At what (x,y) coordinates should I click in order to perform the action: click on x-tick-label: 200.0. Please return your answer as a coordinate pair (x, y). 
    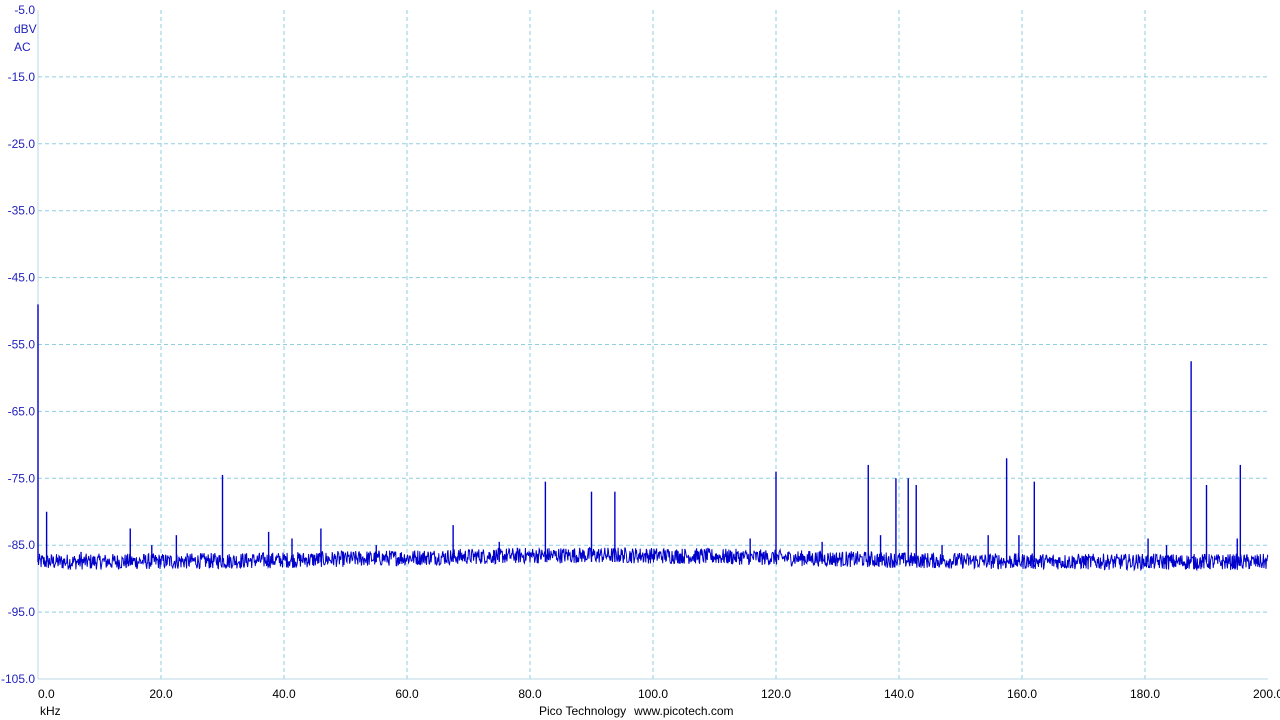
    Looking at the image, I should click on (1266, 694).